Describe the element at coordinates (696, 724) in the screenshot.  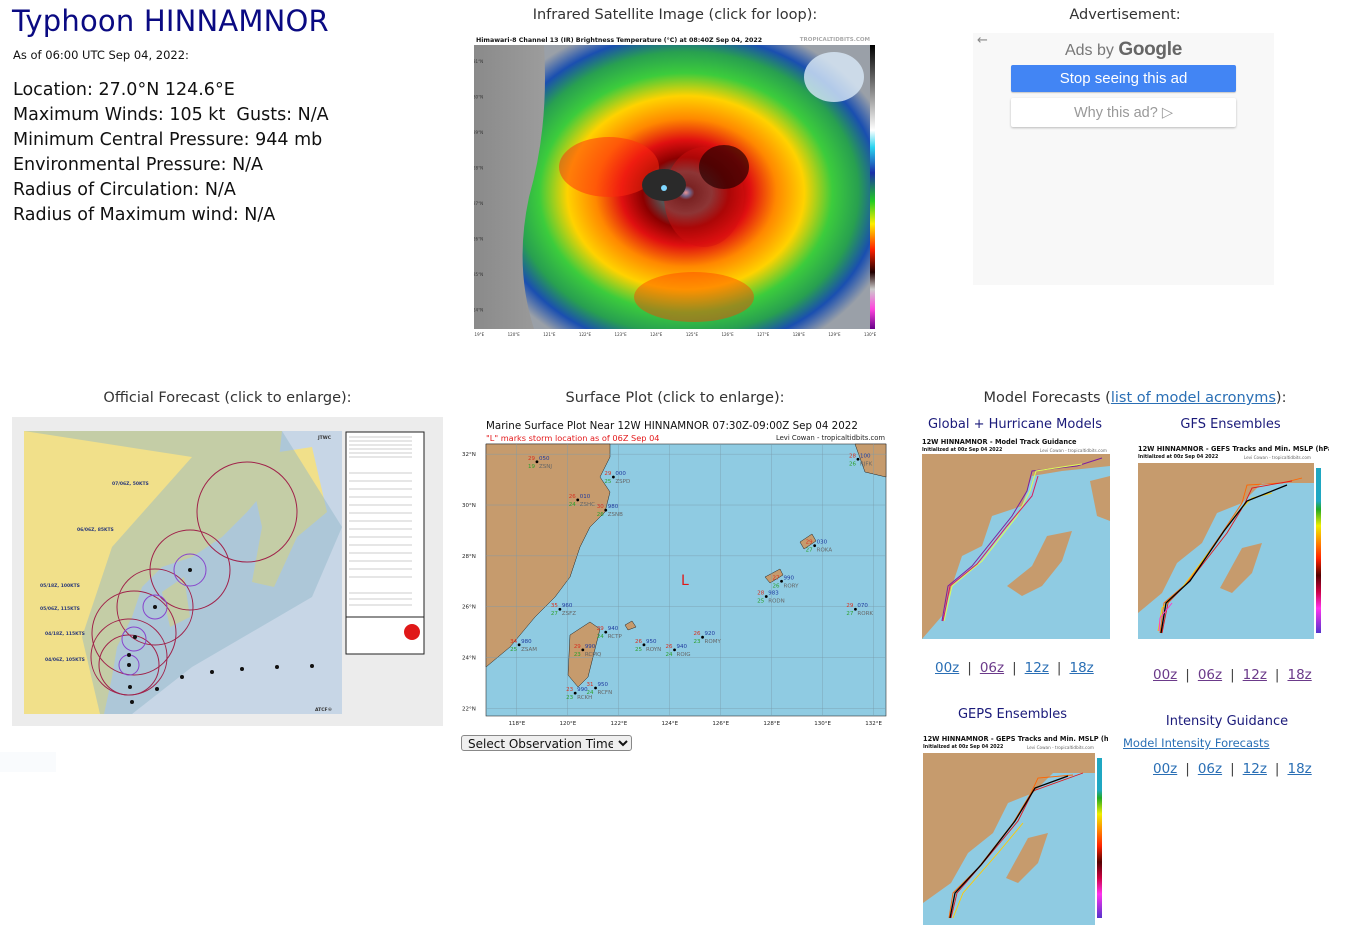
I see `surface-lon-axis: 118°E 120°E 122°E 124°E 126°E 128°E 130°E 132°E` at that location.